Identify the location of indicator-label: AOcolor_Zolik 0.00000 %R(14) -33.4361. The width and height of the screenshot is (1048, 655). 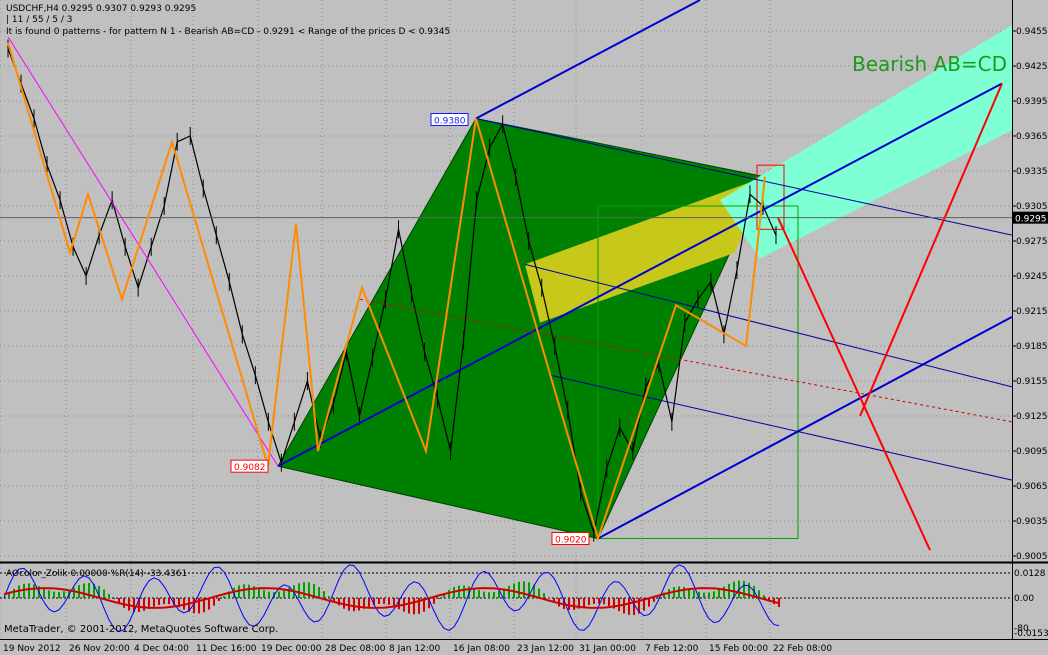
(97, 574).